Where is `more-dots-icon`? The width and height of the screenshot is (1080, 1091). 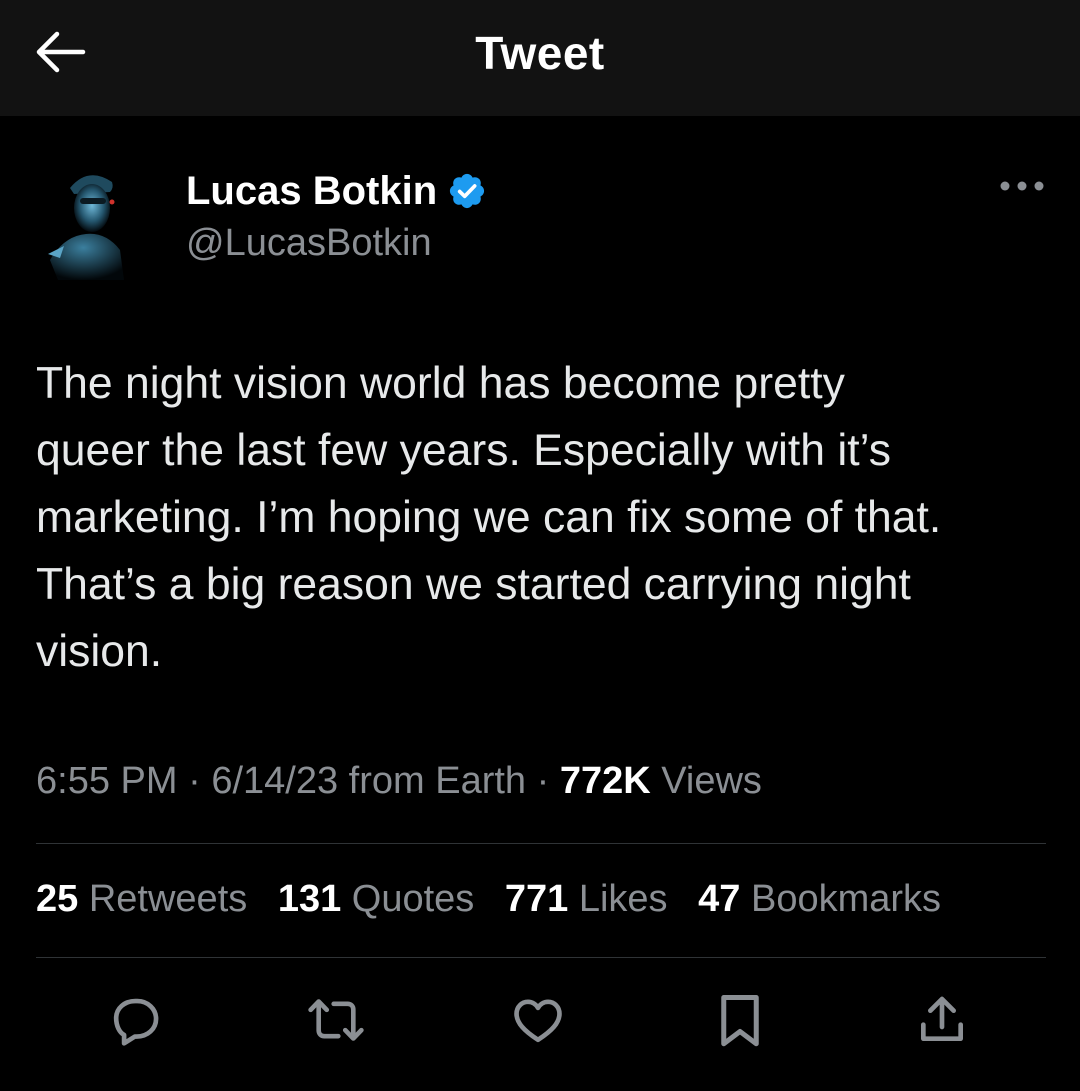
more-dots-icon is located at coordinates (1022, 188).